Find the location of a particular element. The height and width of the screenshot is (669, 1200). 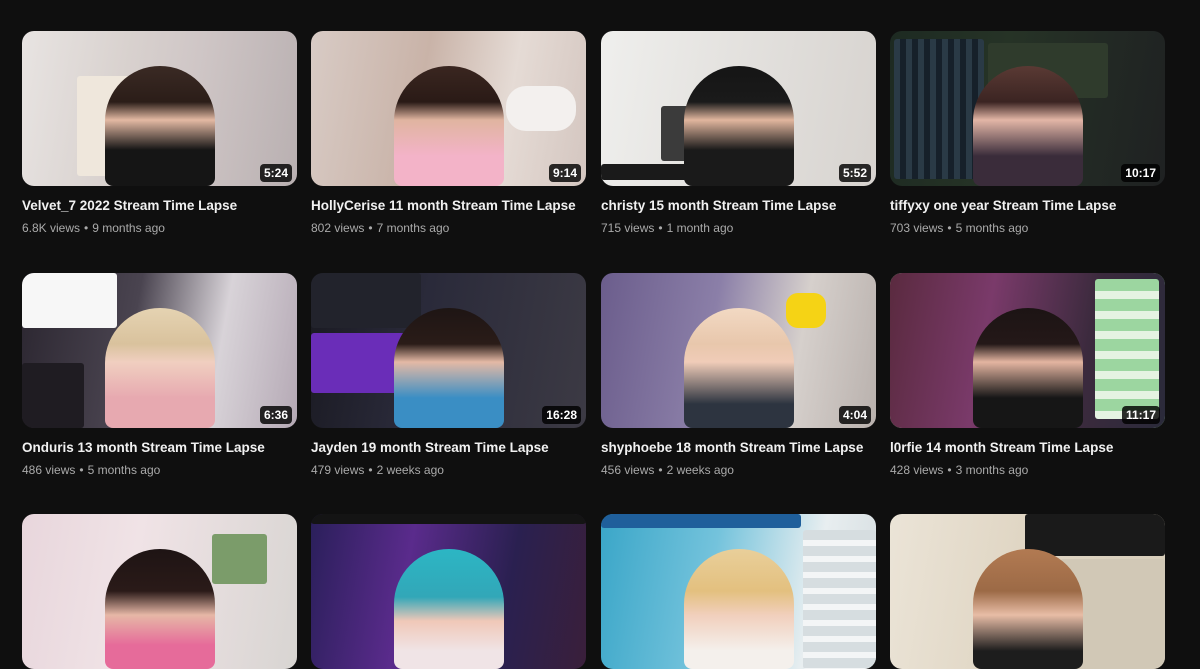

view-count: 6.8K views is located at coordinates (51, 228).